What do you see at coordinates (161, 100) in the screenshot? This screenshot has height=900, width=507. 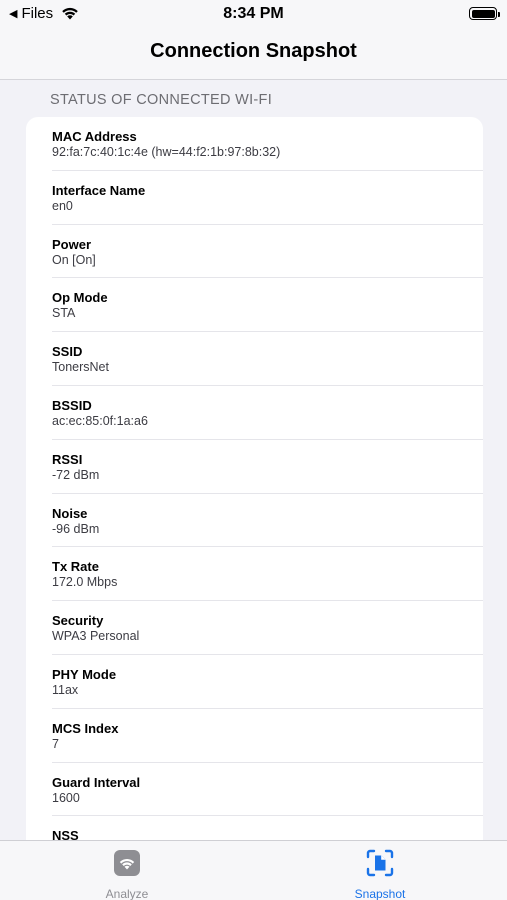 I see `section-header: STATUS OF CONNECTED WI-FI` at bounding box center [161, 100].